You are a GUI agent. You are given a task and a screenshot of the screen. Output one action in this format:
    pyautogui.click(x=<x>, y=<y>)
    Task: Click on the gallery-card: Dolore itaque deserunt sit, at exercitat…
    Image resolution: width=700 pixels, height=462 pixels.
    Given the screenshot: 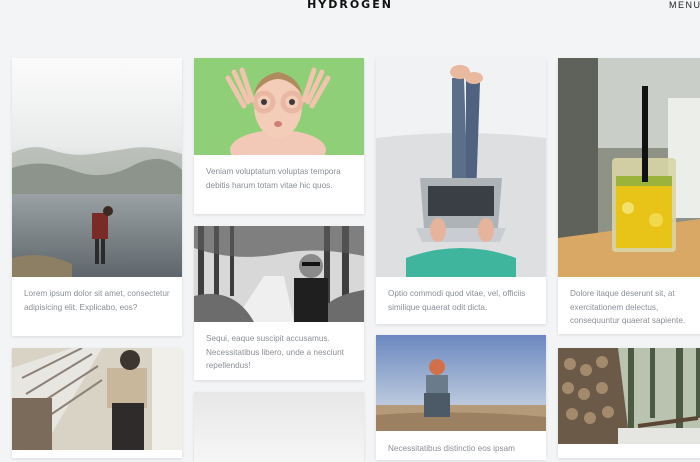 What is the action you would take?
    pyautogui.click(x=629, y=196)
    